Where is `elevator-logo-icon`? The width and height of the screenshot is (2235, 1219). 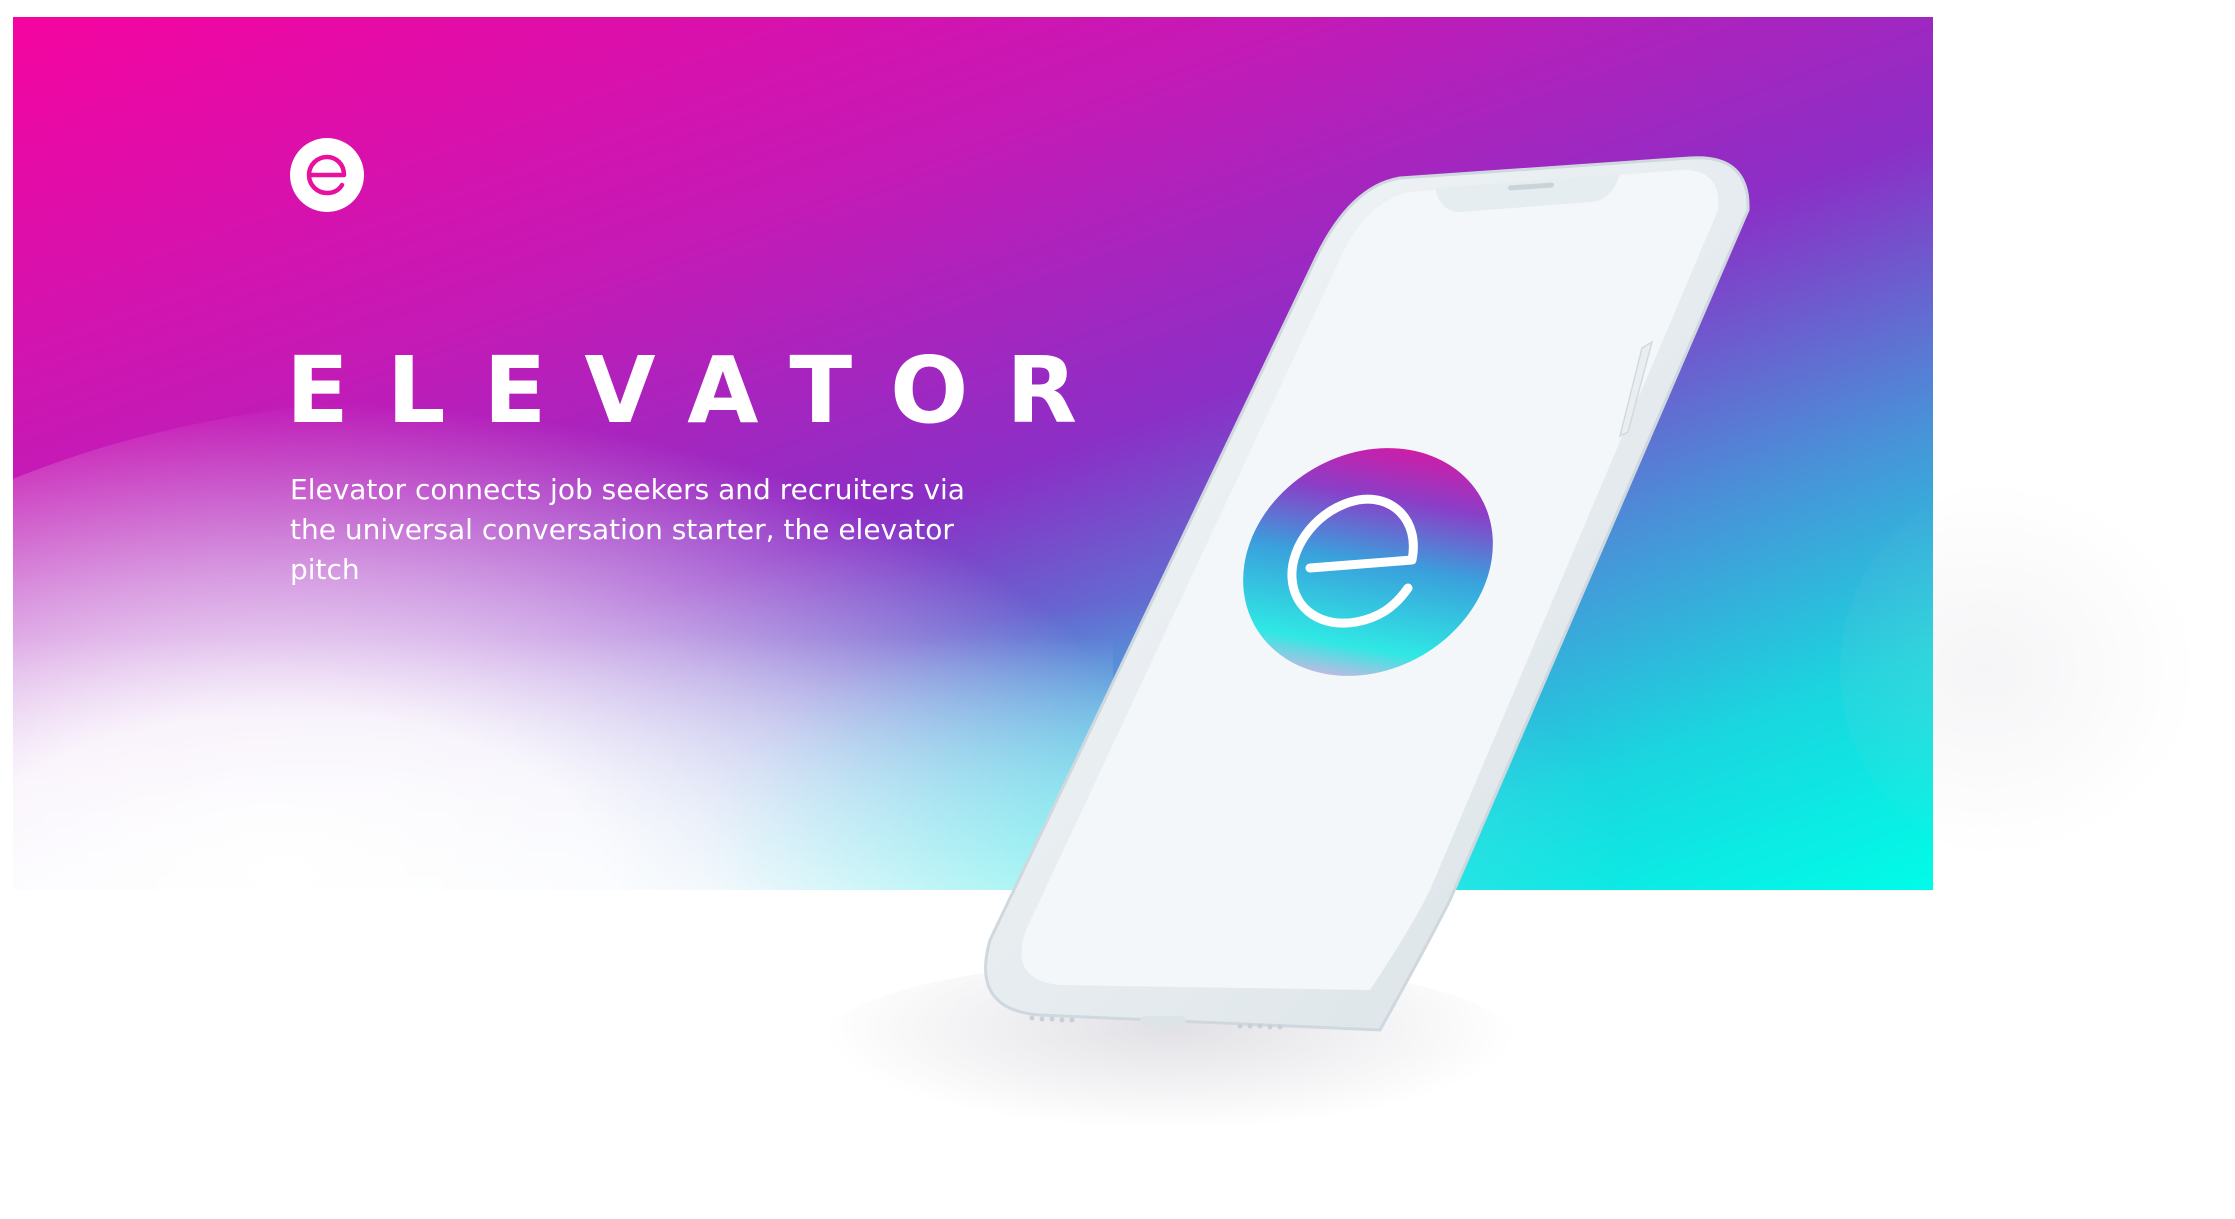 elevator-logo-icon is located at coordinates (327, 175).